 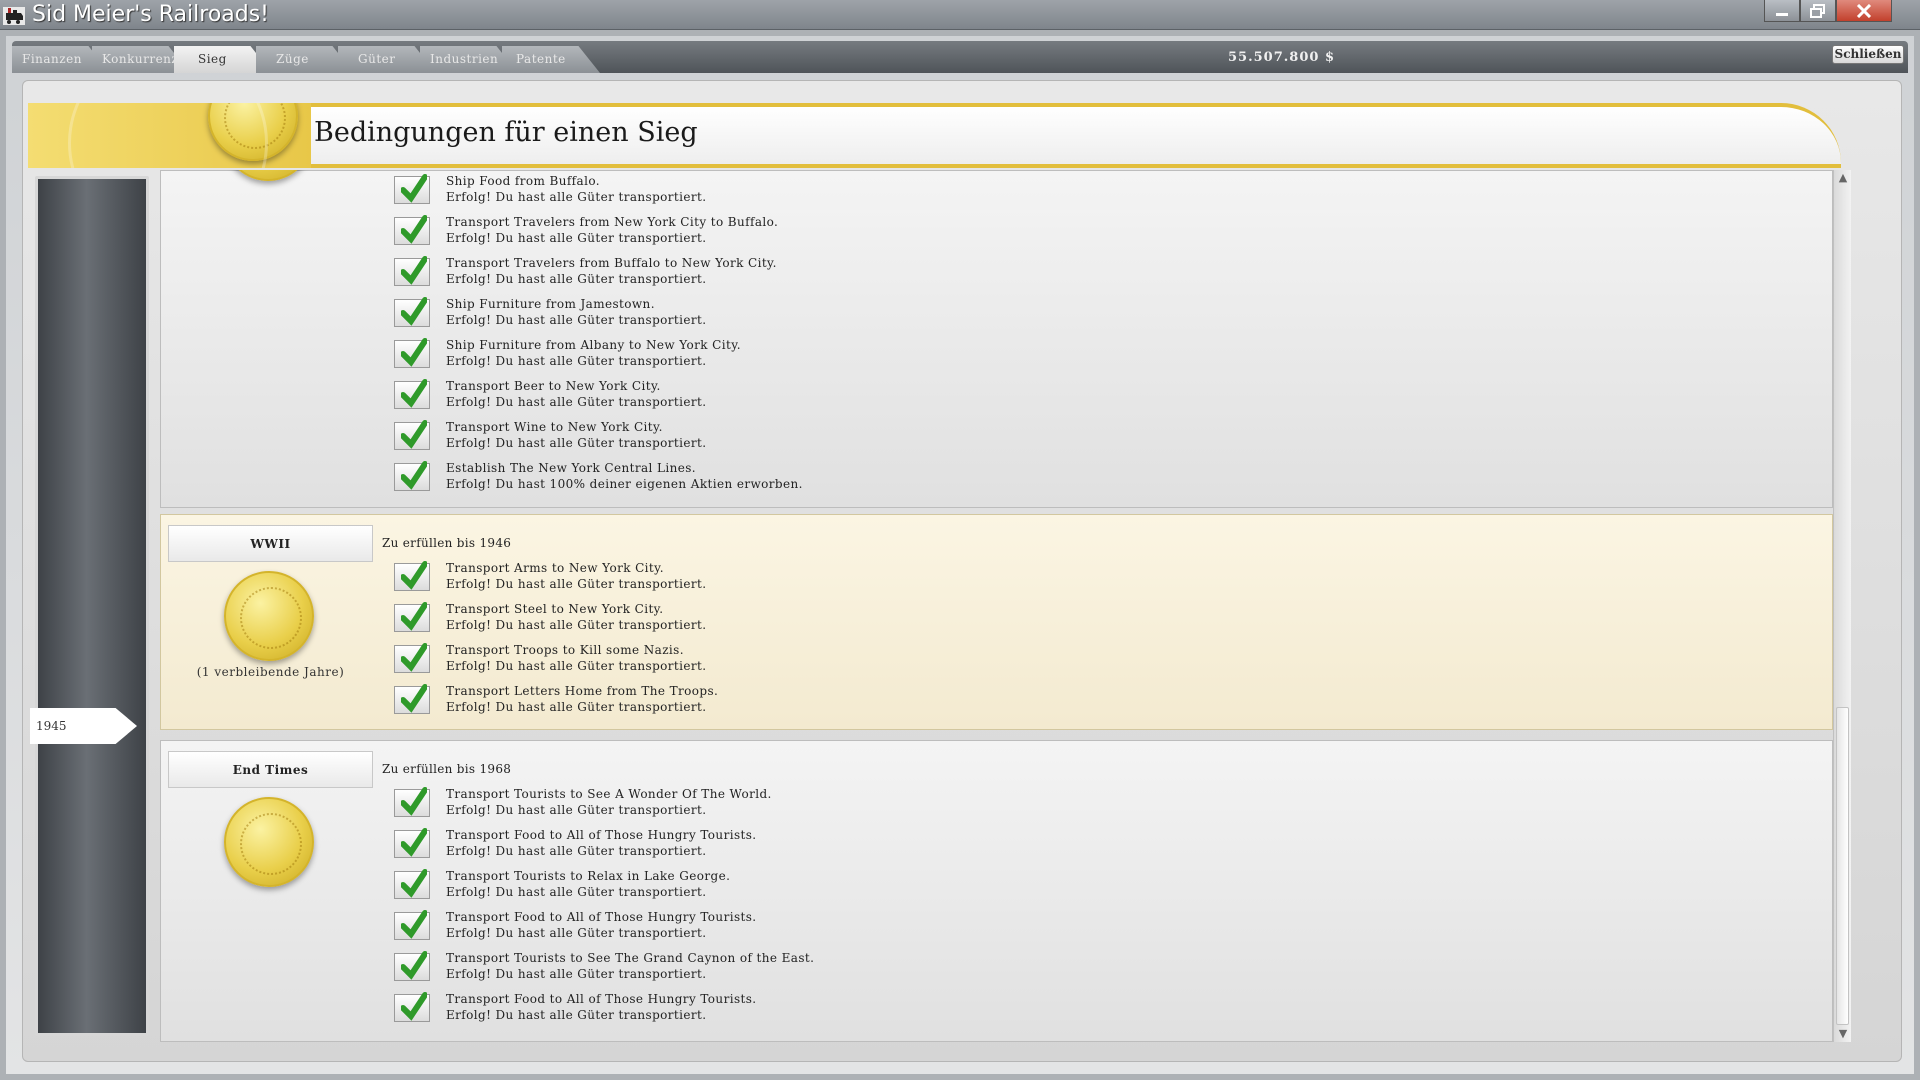 I want to click on restore-button, so click(x=1818, y=11).